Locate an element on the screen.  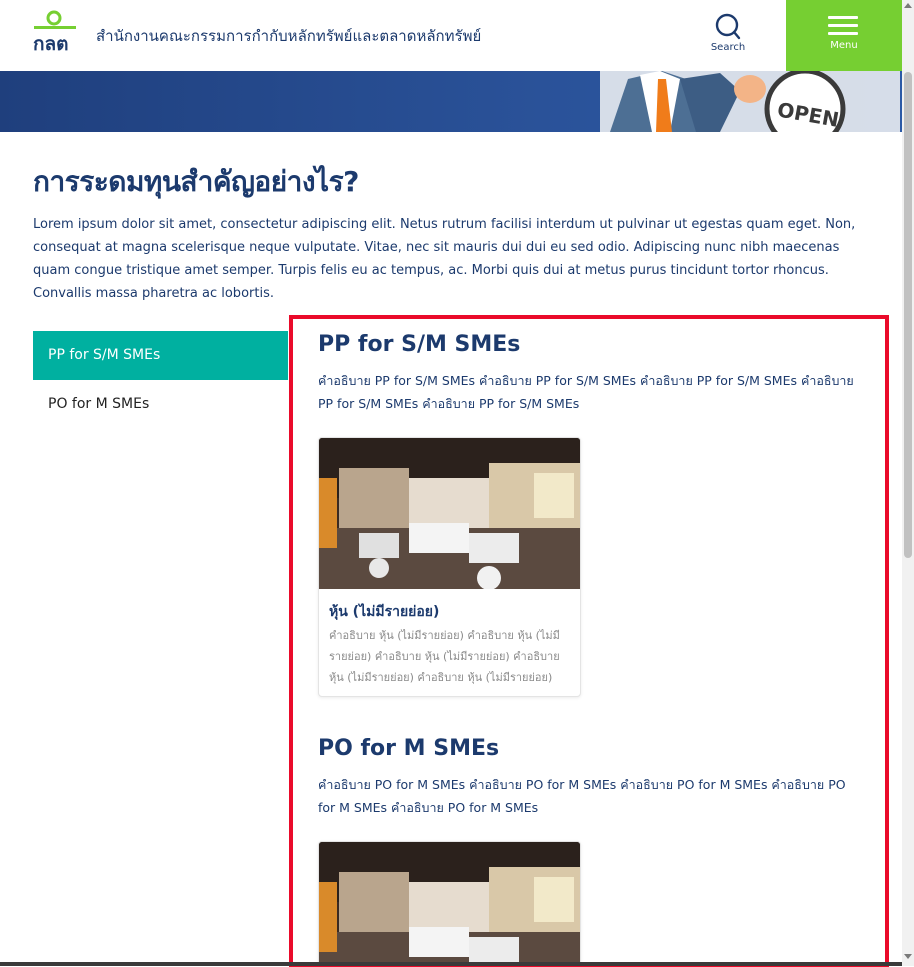
hamburger-icon is located at coordinates (843, 28).